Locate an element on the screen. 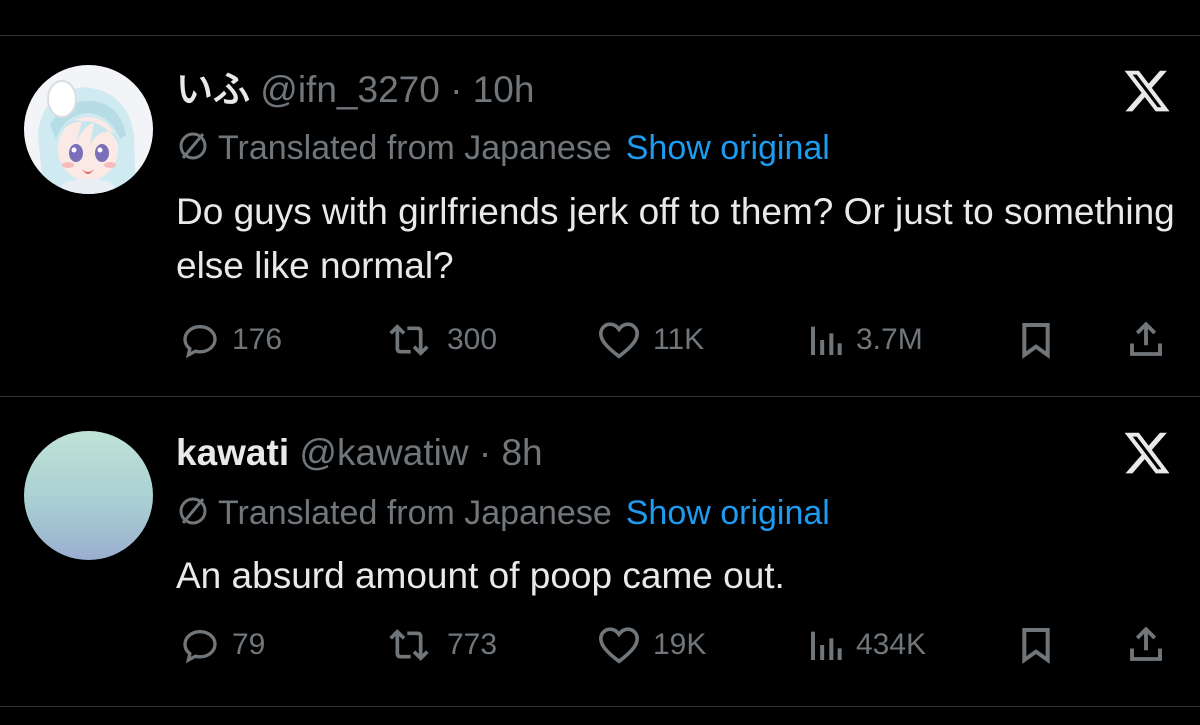  action-bar: 79 773 19K 434K is located at coordinates (600, 645).